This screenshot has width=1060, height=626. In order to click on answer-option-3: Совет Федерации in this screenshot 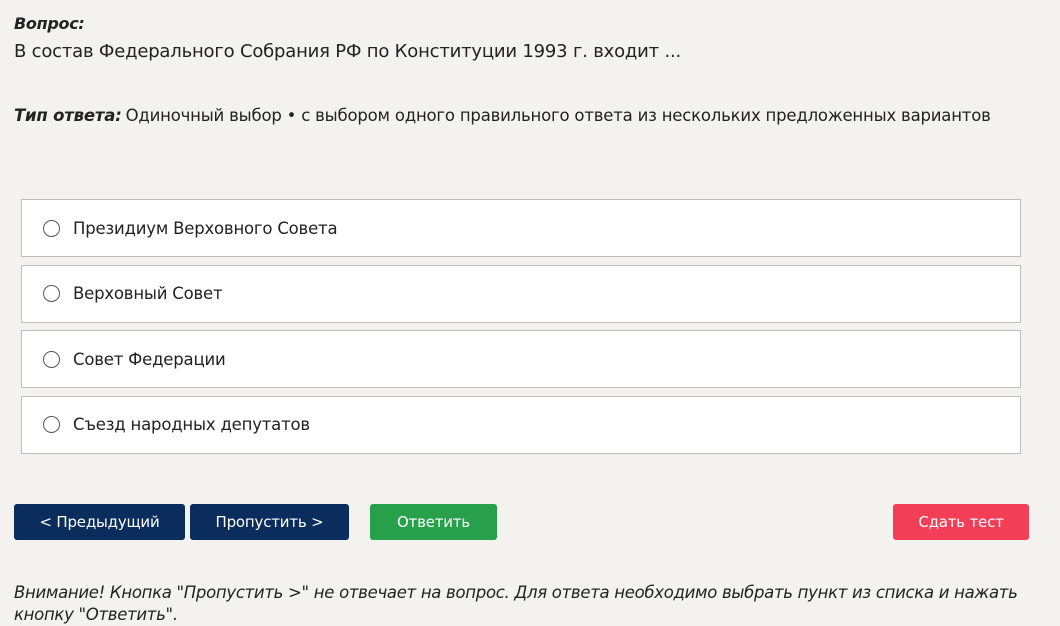, I will do `click(521, 359)`.